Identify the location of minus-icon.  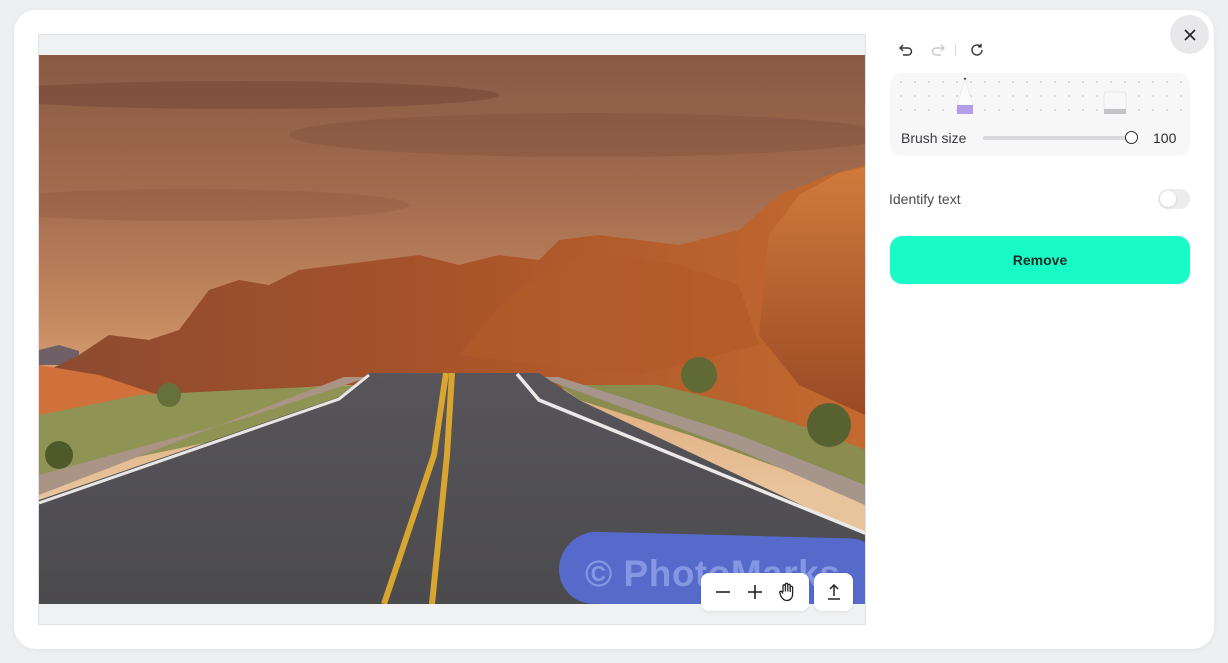
(723, 592).